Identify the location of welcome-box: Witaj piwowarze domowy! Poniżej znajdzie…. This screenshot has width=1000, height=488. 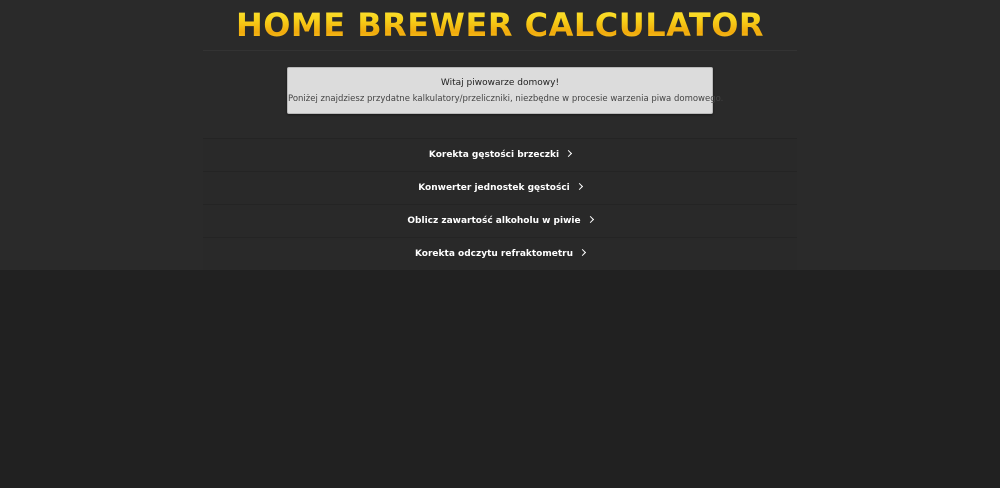
(505, 90).